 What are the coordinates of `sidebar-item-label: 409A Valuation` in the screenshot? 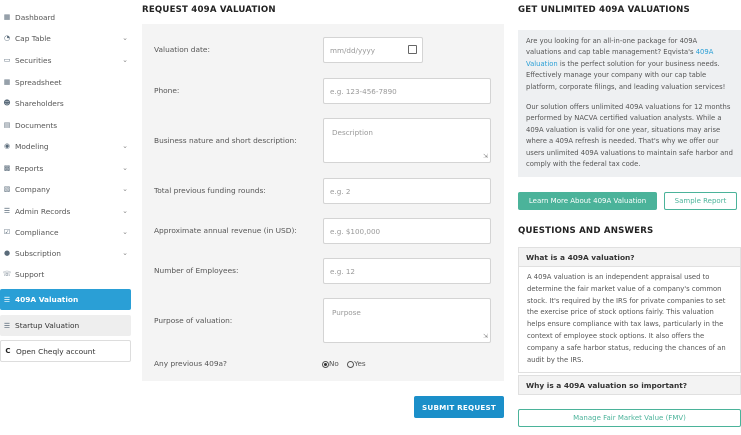 It's located at (47, 299).